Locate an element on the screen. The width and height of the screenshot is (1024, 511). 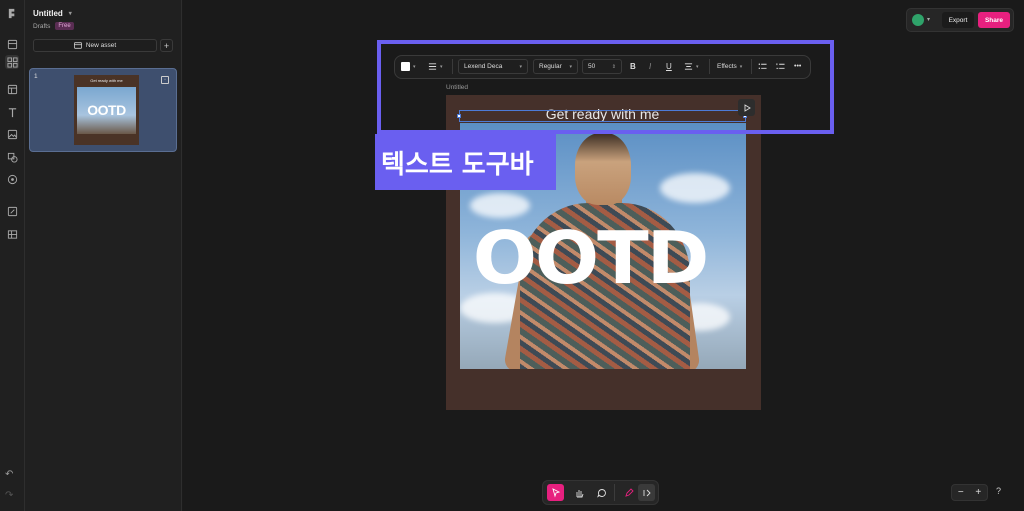
help-button: ? is located at coordinates (998, 491).